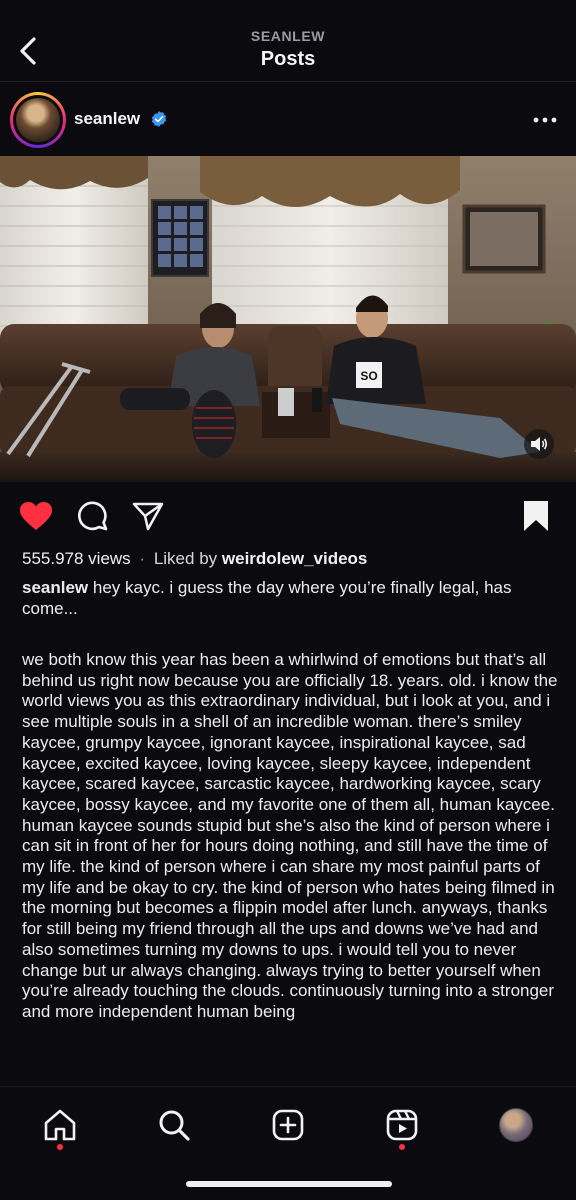  What do you see at coordinates (148, 516) in the screenshot?
I see `share-icon` at bounding box center [148, 516].